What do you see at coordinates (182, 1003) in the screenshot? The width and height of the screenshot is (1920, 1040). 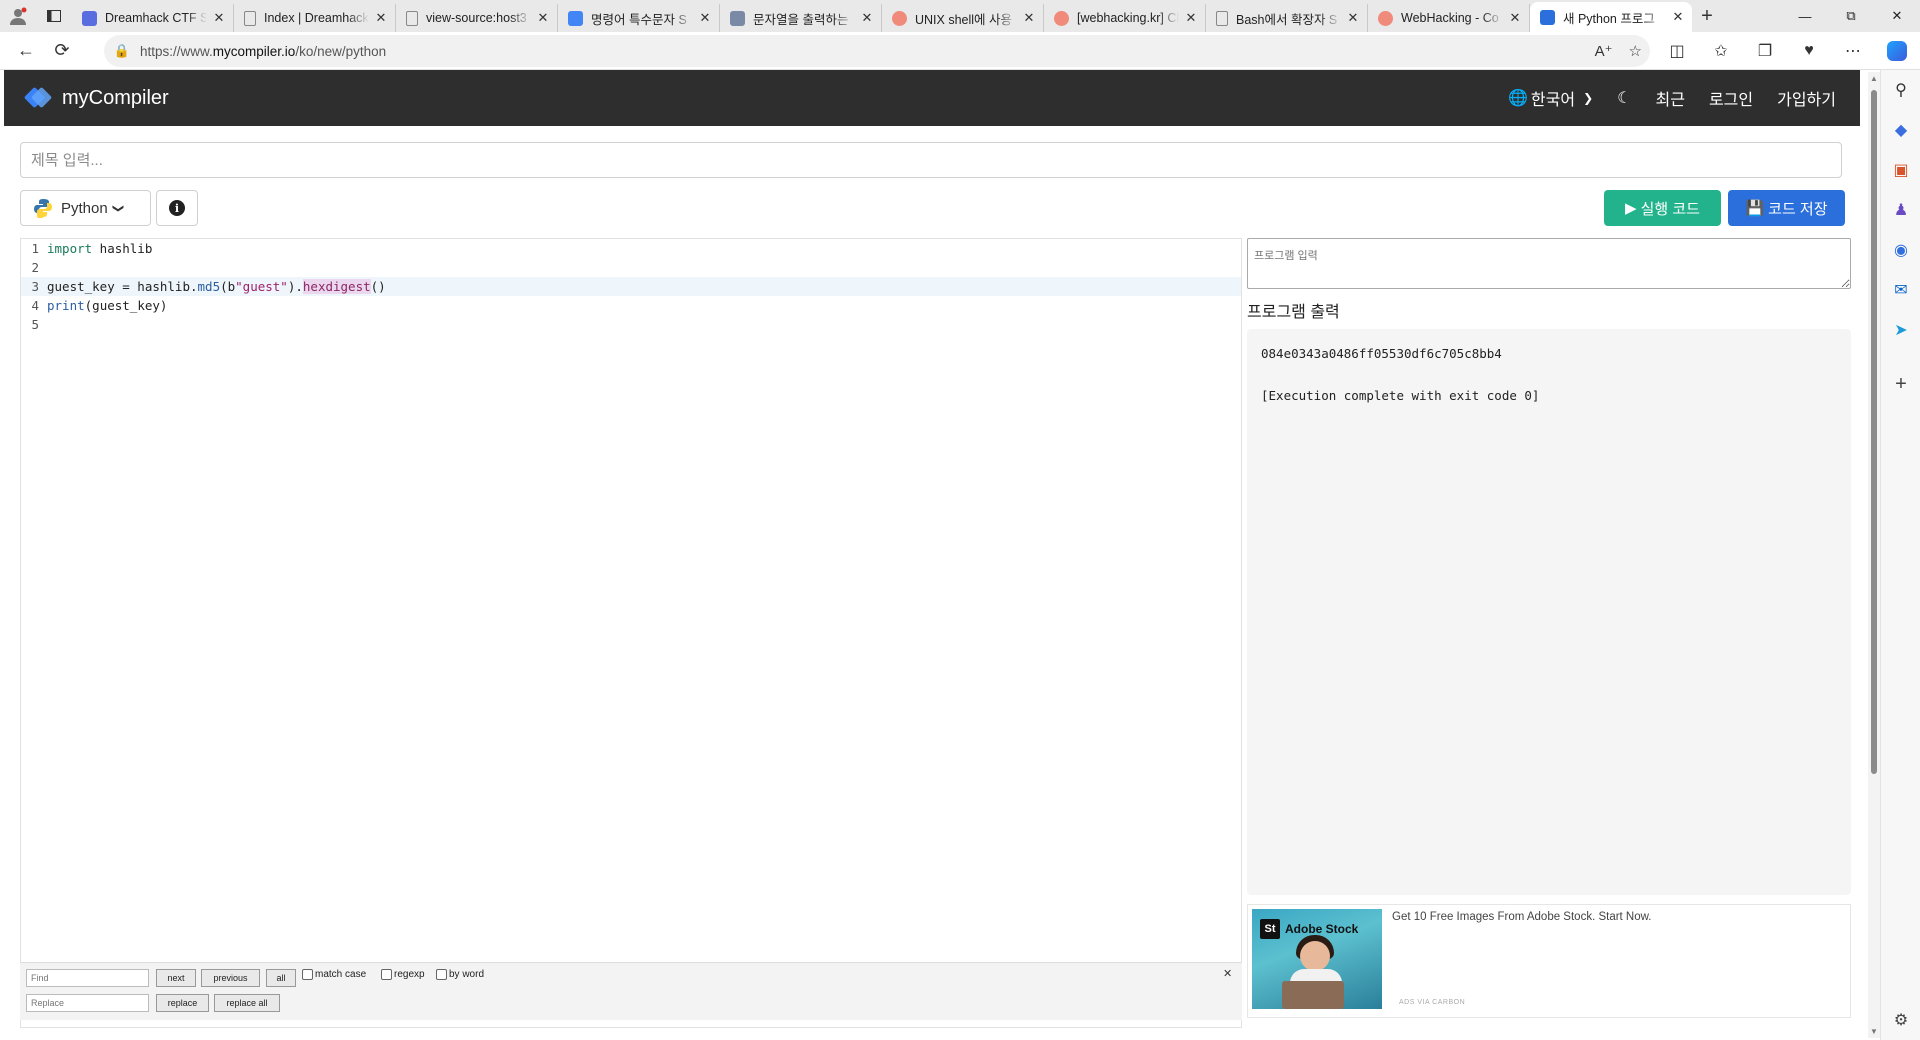 I see `replace-button: replace` at bounding box center [182, 1003].